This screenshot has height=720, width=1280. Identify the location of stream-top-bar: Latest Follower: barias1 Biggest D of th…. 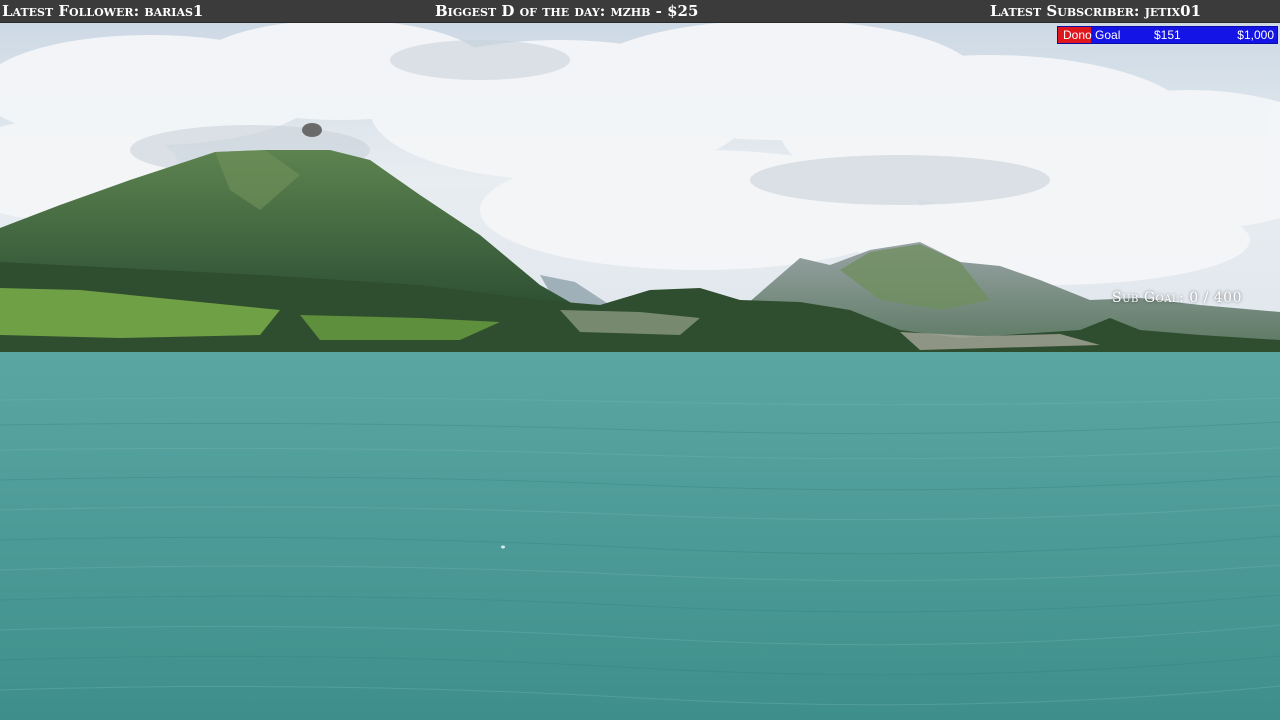
(640, 11).